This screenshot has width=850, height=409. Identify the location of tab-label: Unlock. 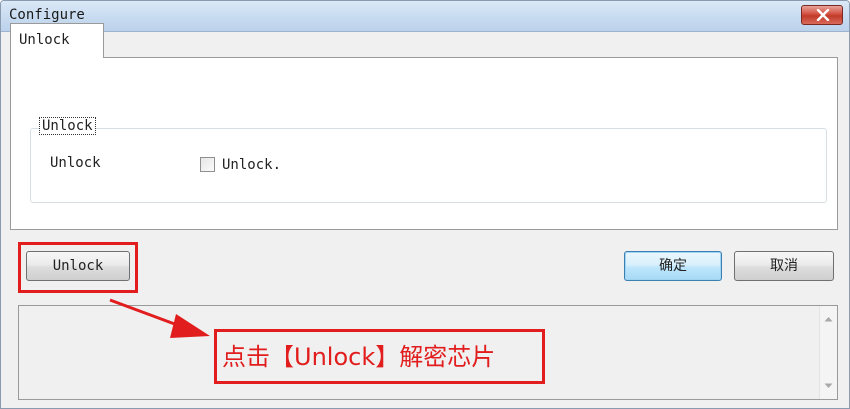
(44, 40).